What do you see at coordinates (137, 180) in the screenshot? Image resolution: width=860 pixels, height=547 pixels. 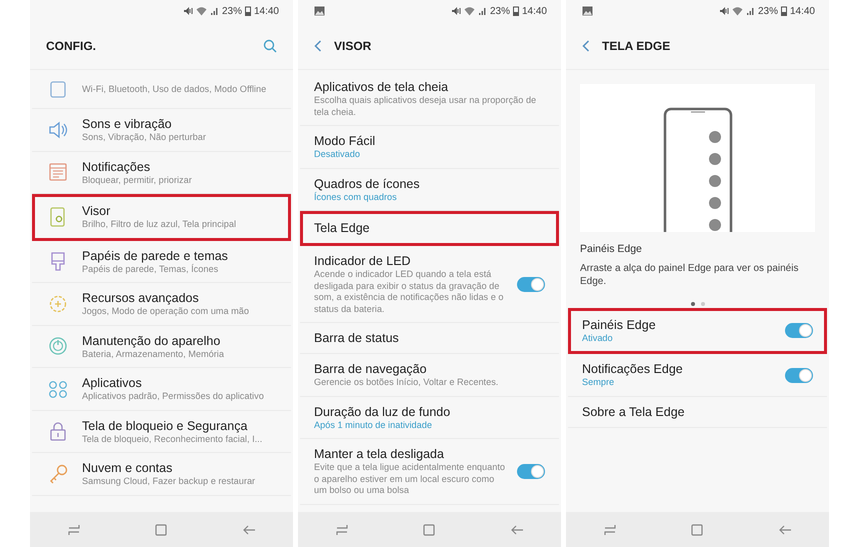 I see `setting-description: Bloquear, permitir, priorizar` at bounding box center [137, 180].